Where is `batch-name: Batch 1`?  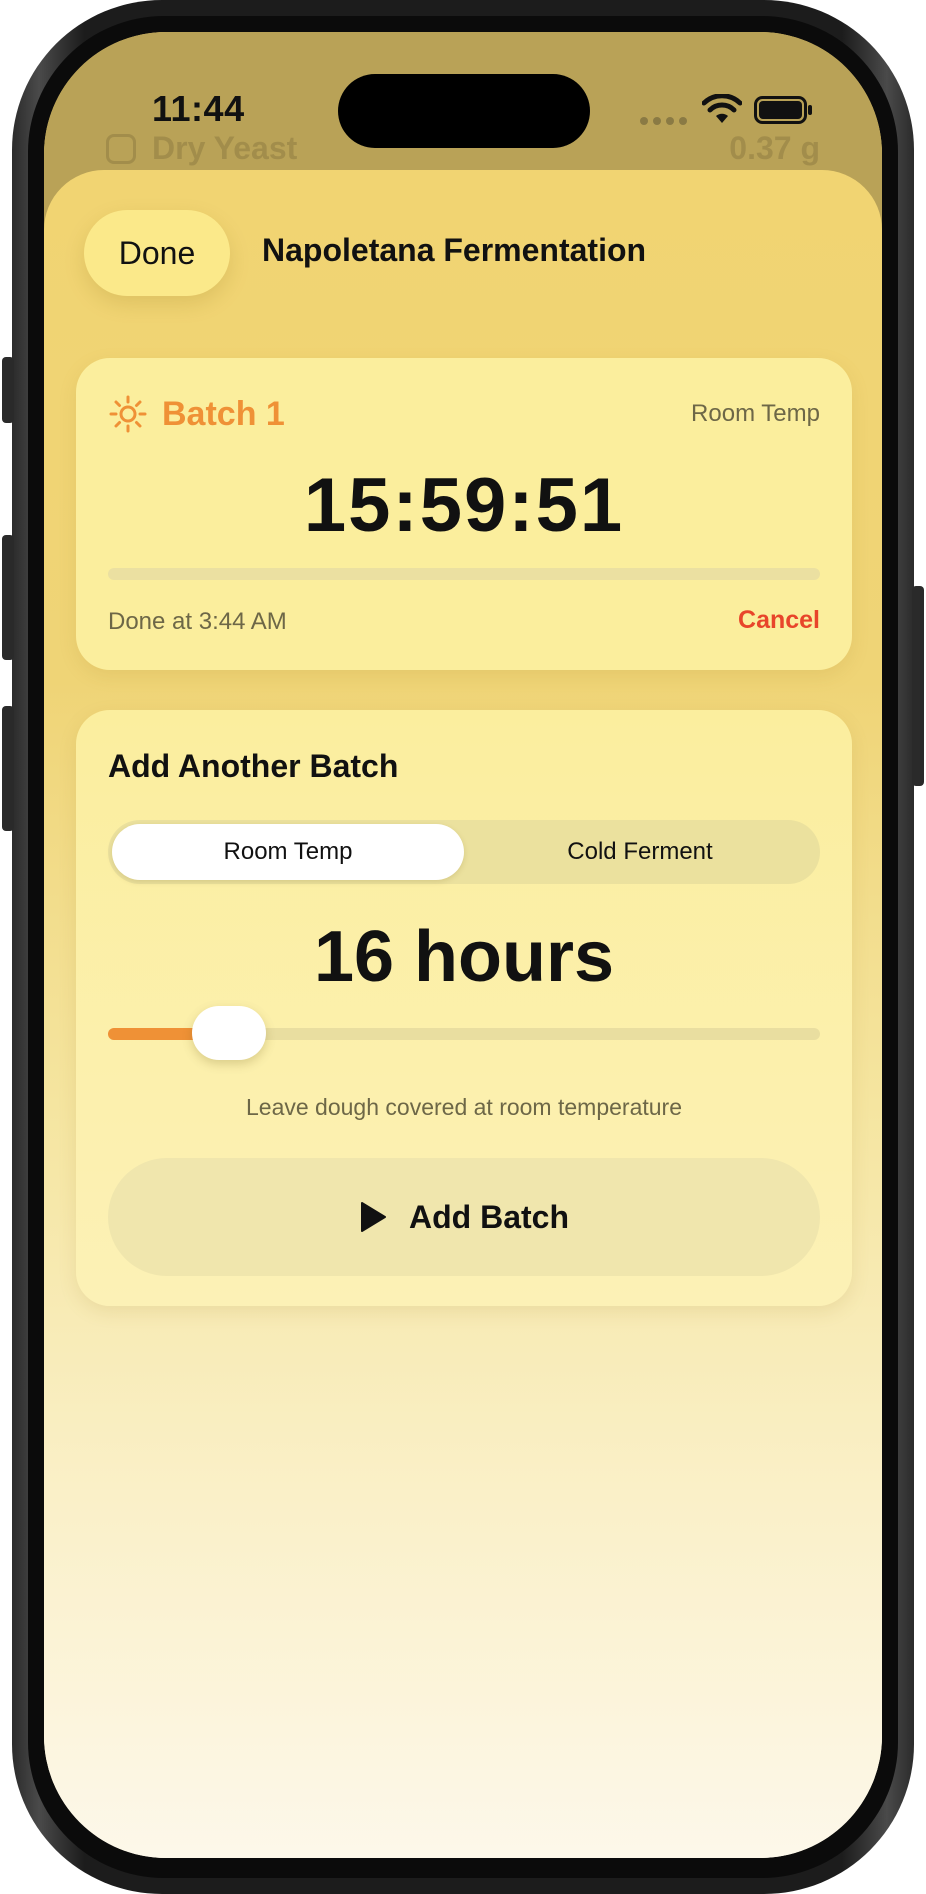 batch-name: Batch 1 is located at coordinates (223, 413).